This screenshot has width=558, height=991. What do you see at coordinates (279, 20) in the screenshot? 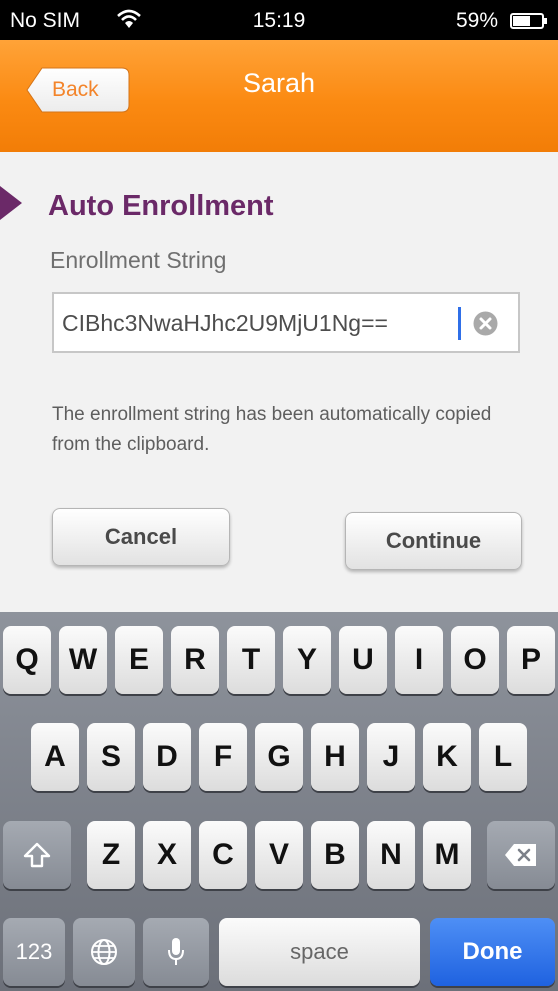
I see `status-bar: No SIM 15:19 59%` at bounding box center [279, 20].